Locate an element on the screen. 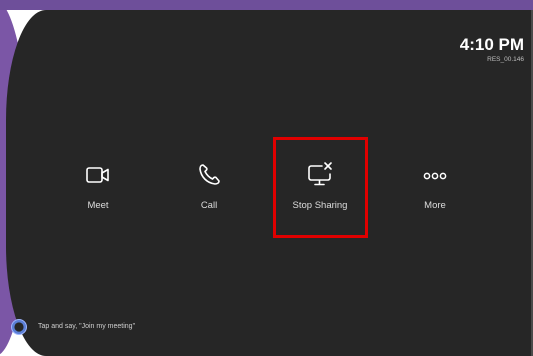 The width and height of the screenshot is (533, 356). more-dots-icon is located at coordinates (435, 175).